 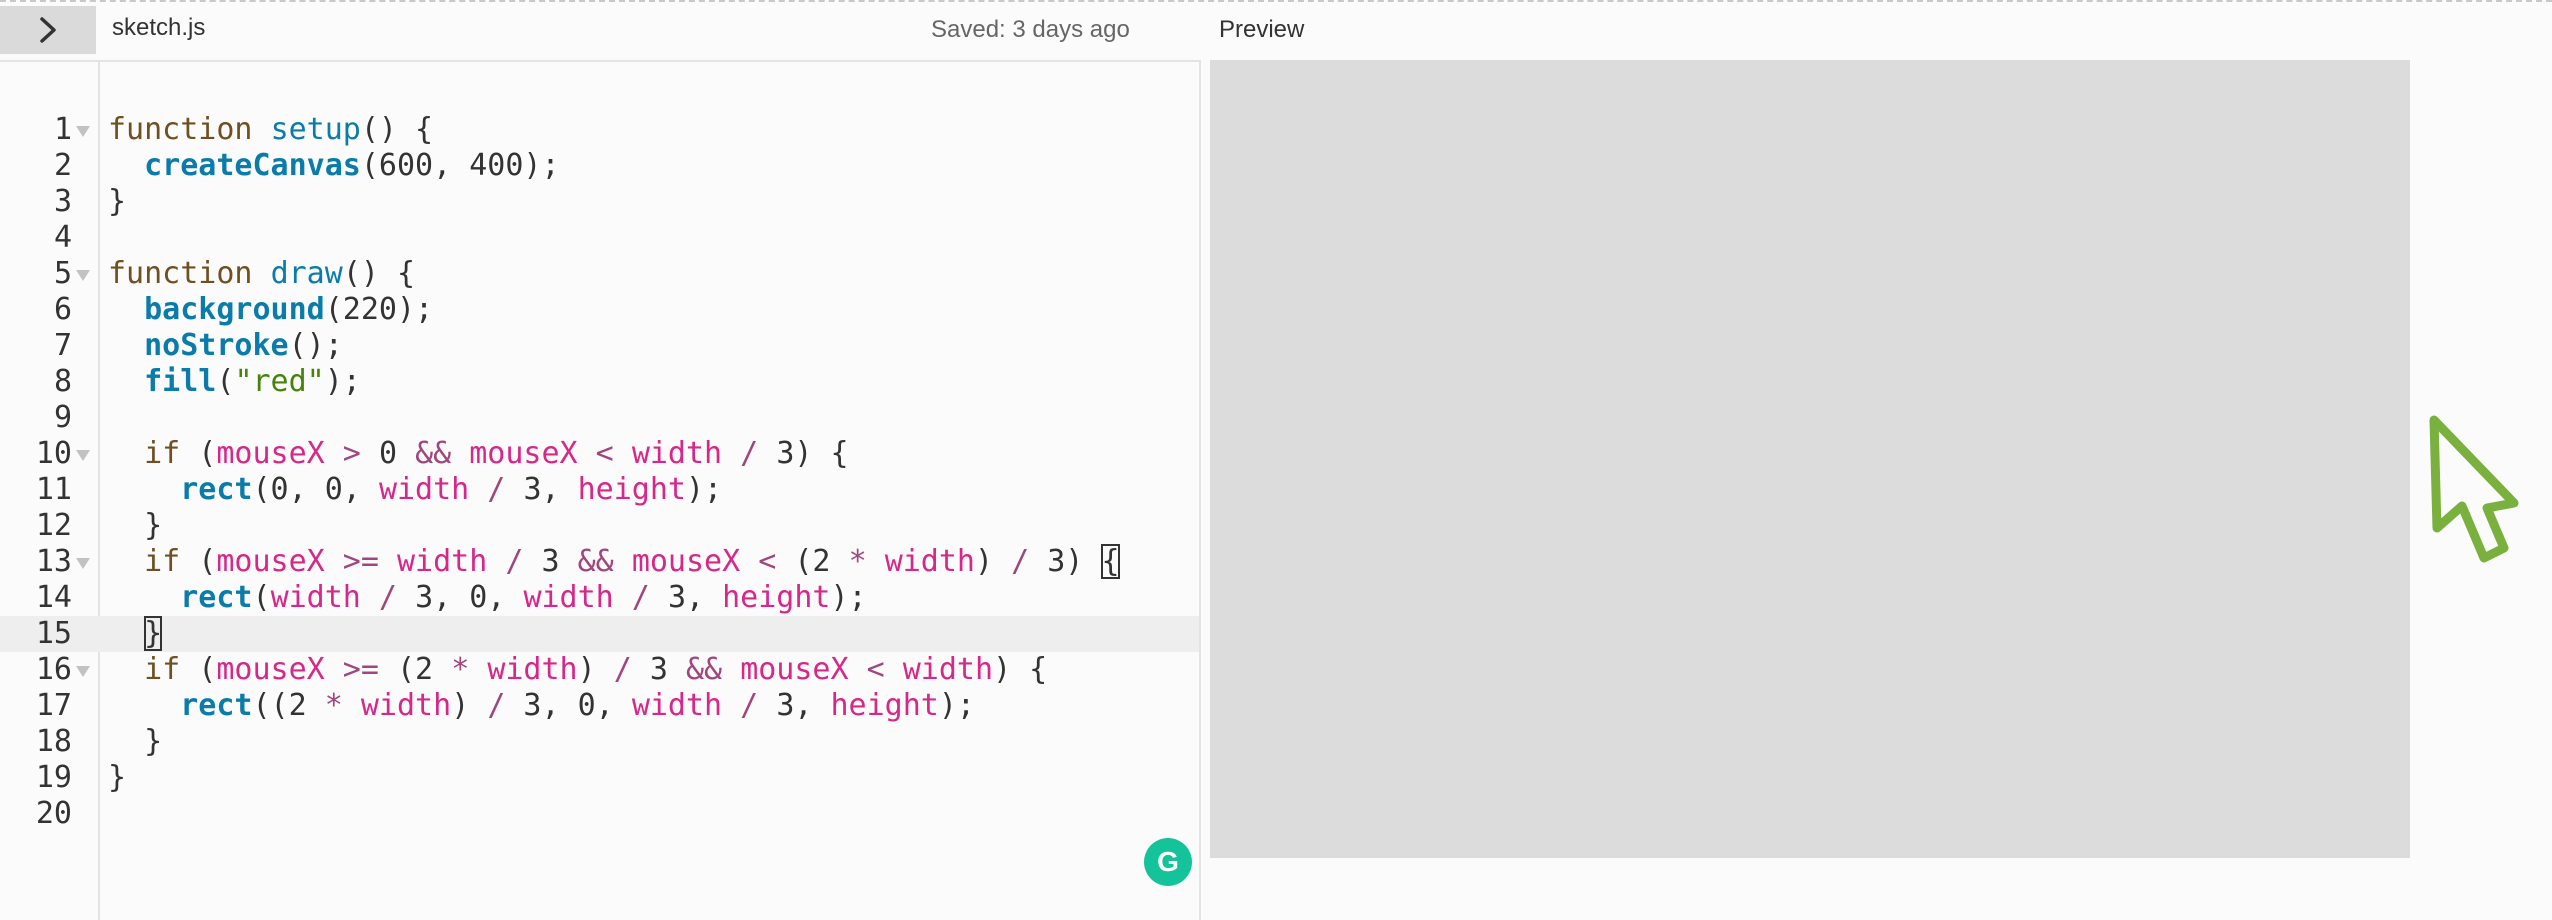 What do you see at coordinates (1065, 561) in the screenshot?
I see `code-token: 3)` at bounding box center [1065, 561].